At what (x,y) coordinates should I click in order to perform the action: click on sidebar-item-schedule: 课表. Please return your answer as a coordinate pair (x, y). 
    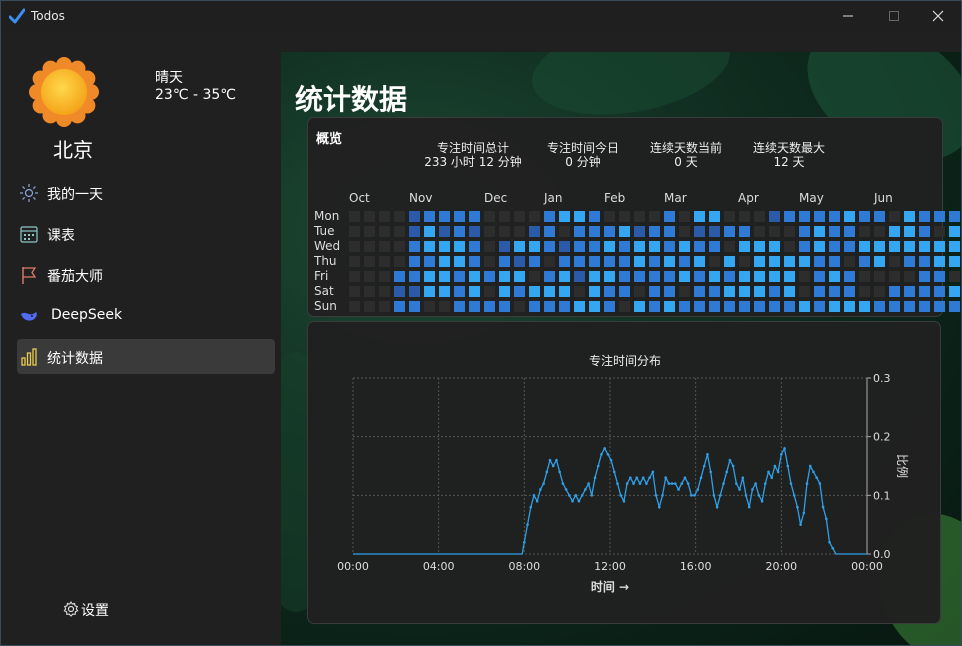
    Looking at the image, I should click on (146, 233).